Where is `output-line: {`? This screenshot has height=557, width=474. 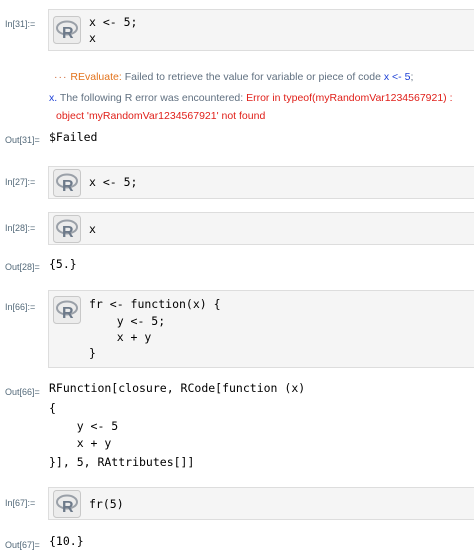
output-line: { is located at coordinates (52, 408).